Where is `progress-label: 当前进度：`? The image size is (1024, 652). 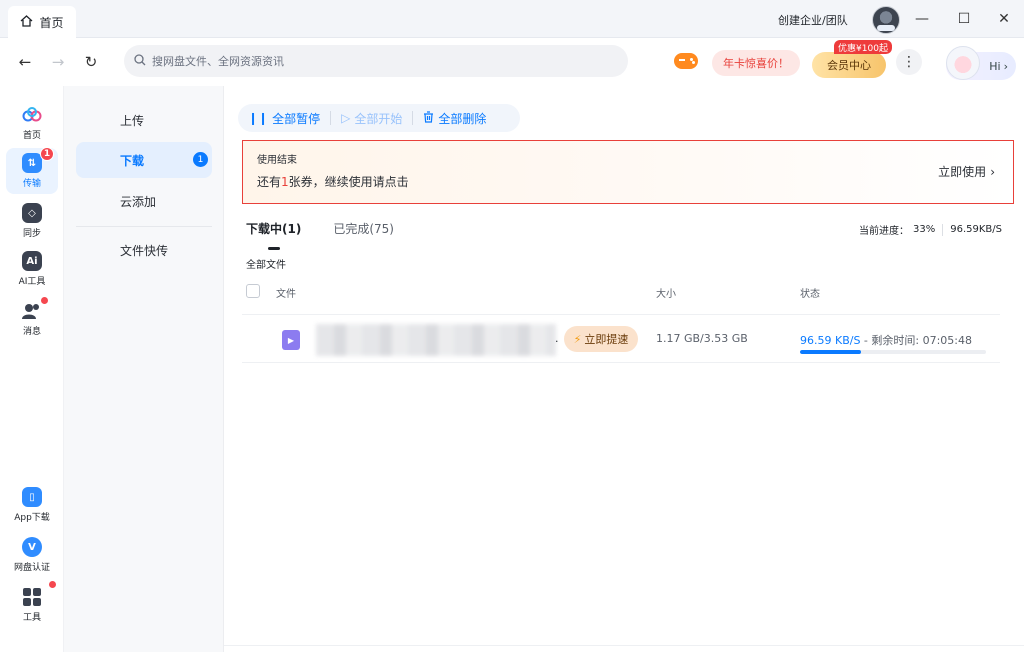 progress-label: 当前进度： is located at coordinates (884, 231).